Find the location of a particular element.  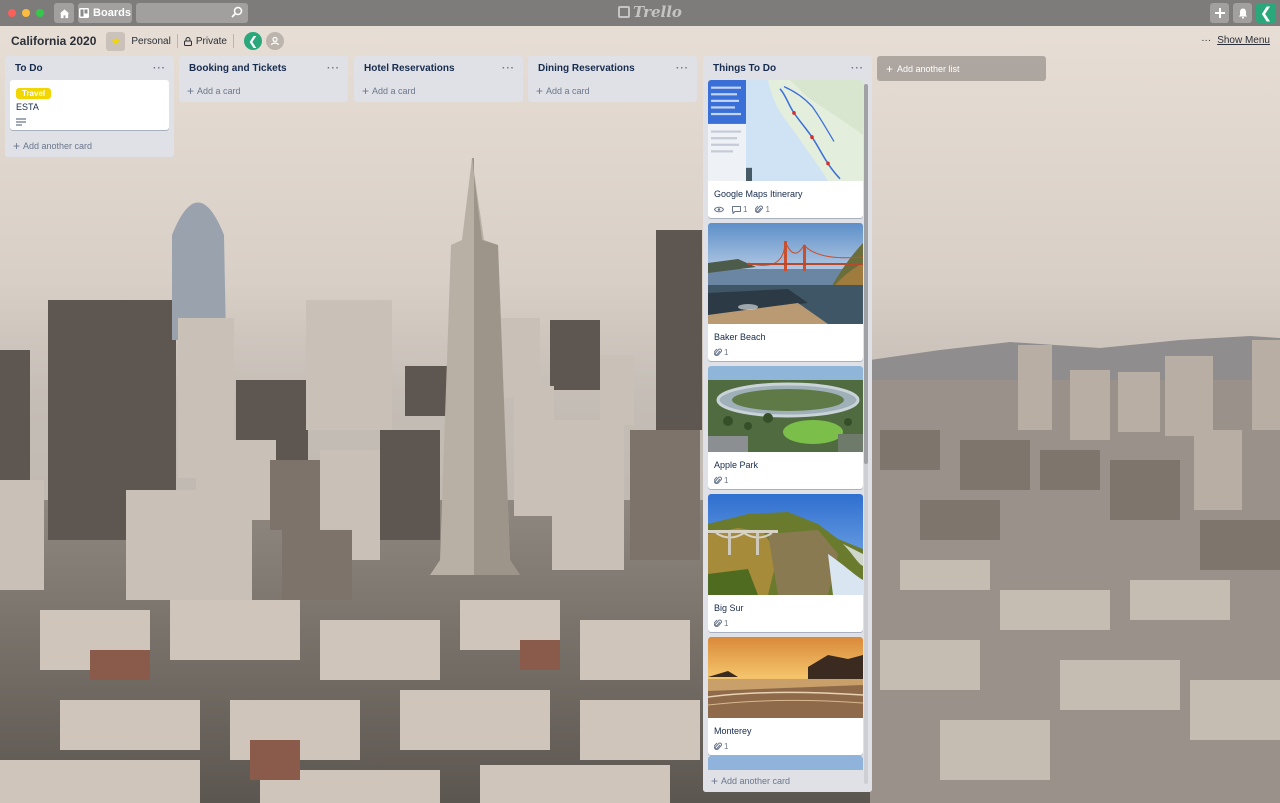

invite-member-button is located at coordinates (274, 41).